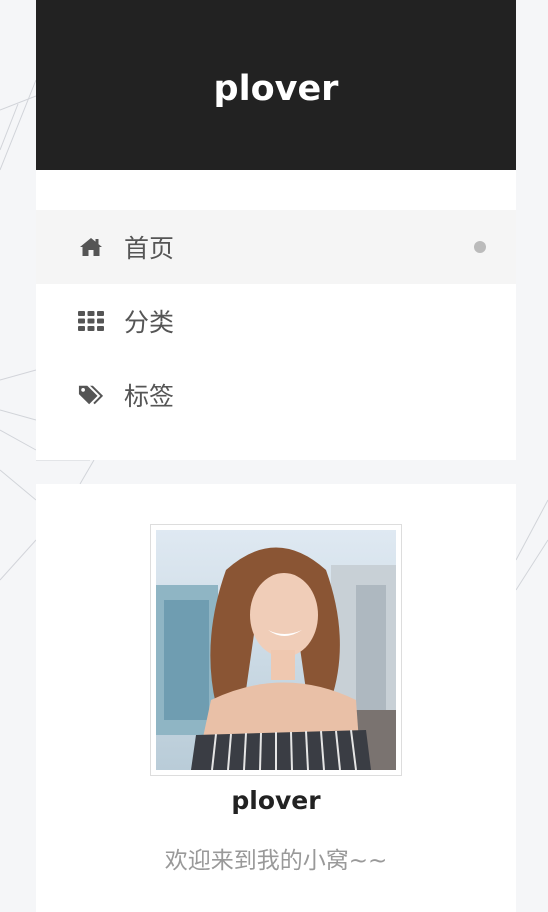 Image resolution: width=548 pixels, height=912 pixels. Describe the element at coordinates (276, 472) in the screenshot. I see `panel-gap` at that location.